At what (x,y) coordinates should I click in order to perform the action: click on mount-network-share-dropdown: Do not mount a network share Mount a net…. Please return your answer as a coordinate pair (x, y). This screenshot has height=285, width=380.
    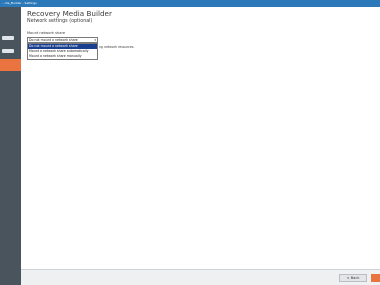
    Looking at the image, I should click on (62, 51).